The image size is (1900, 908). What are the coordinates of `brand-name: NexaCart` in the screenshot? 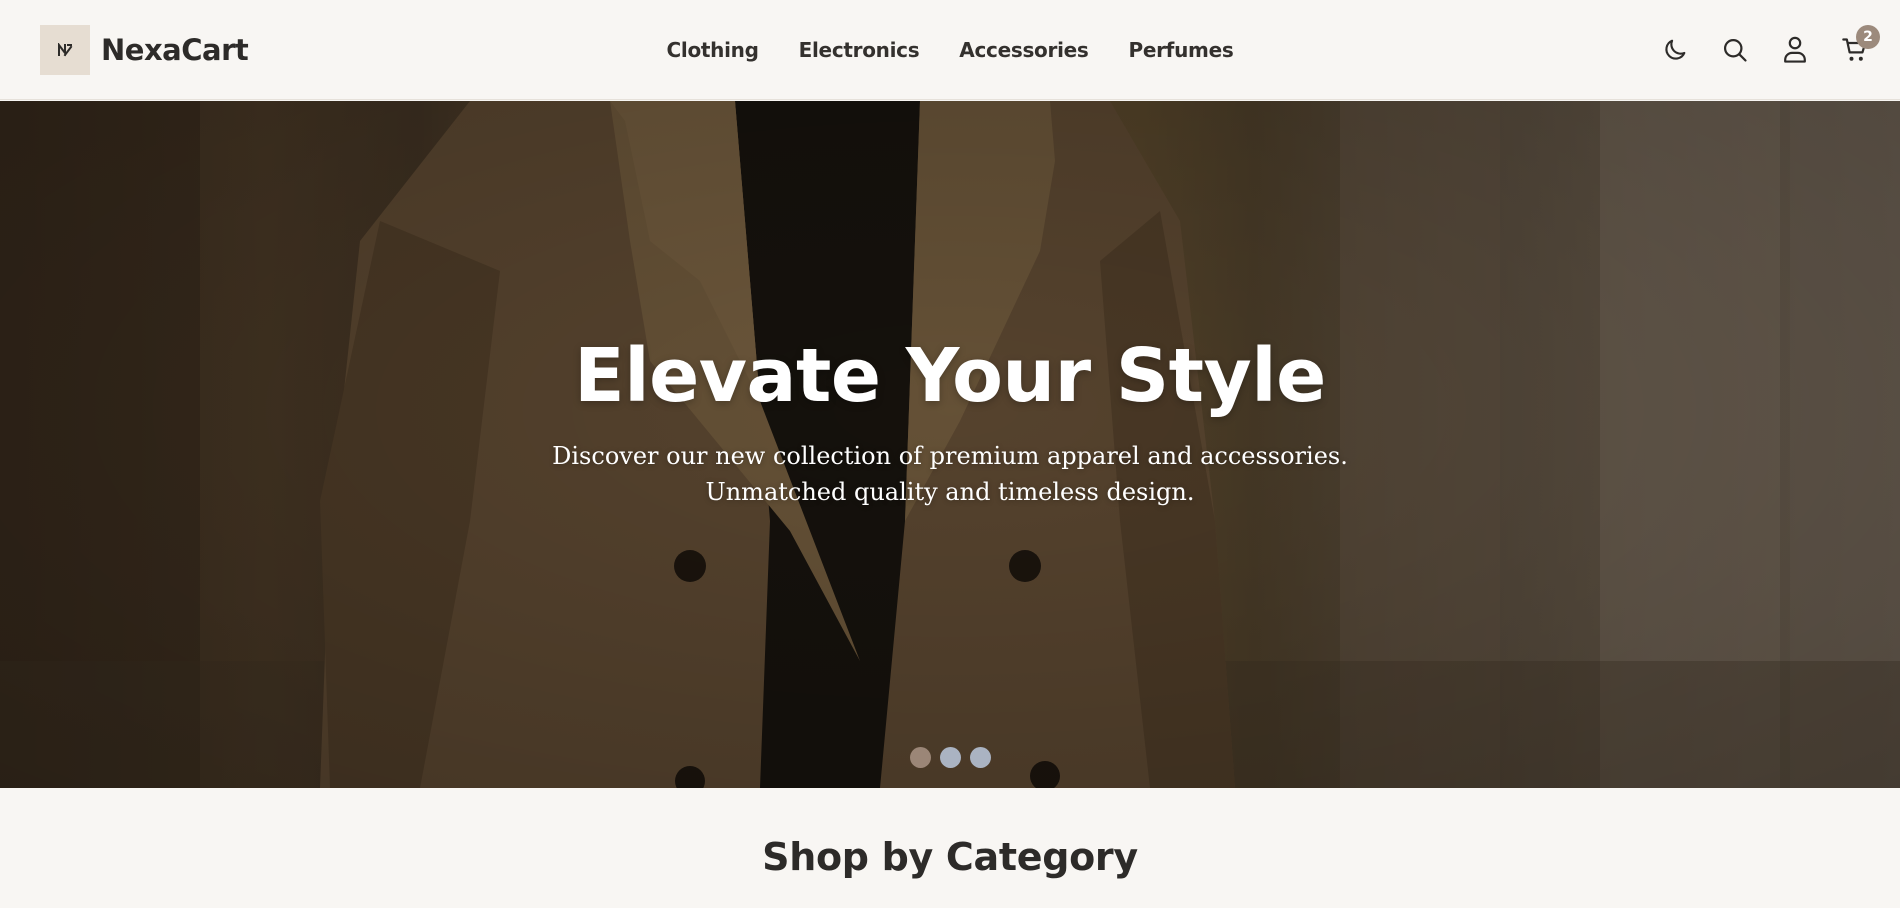 It's located at (175, 50).